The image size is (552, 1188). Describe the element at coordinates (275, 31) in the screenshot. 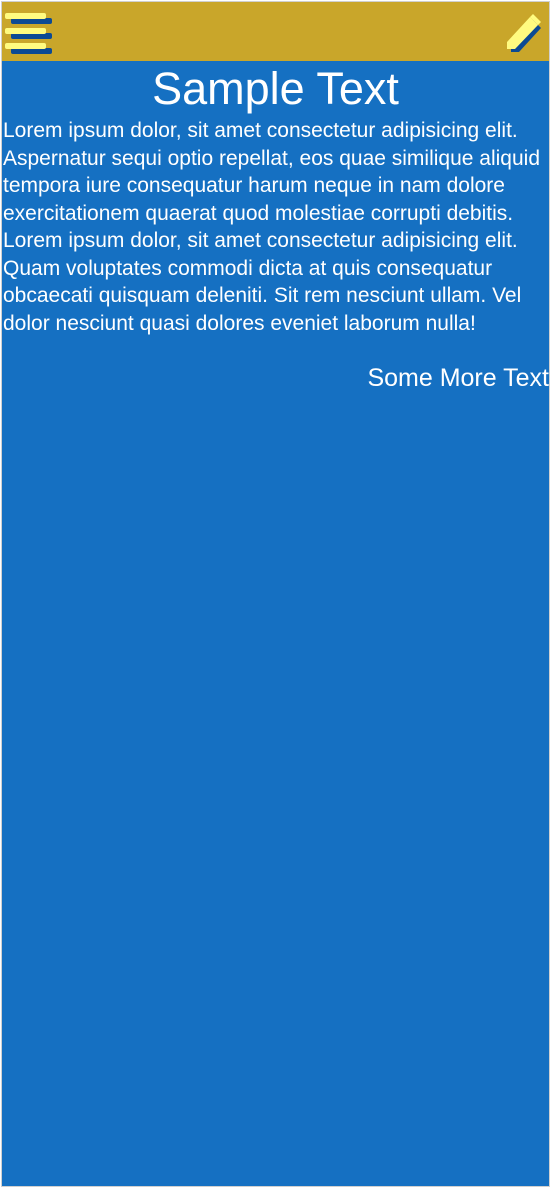

I see `header` at that location.